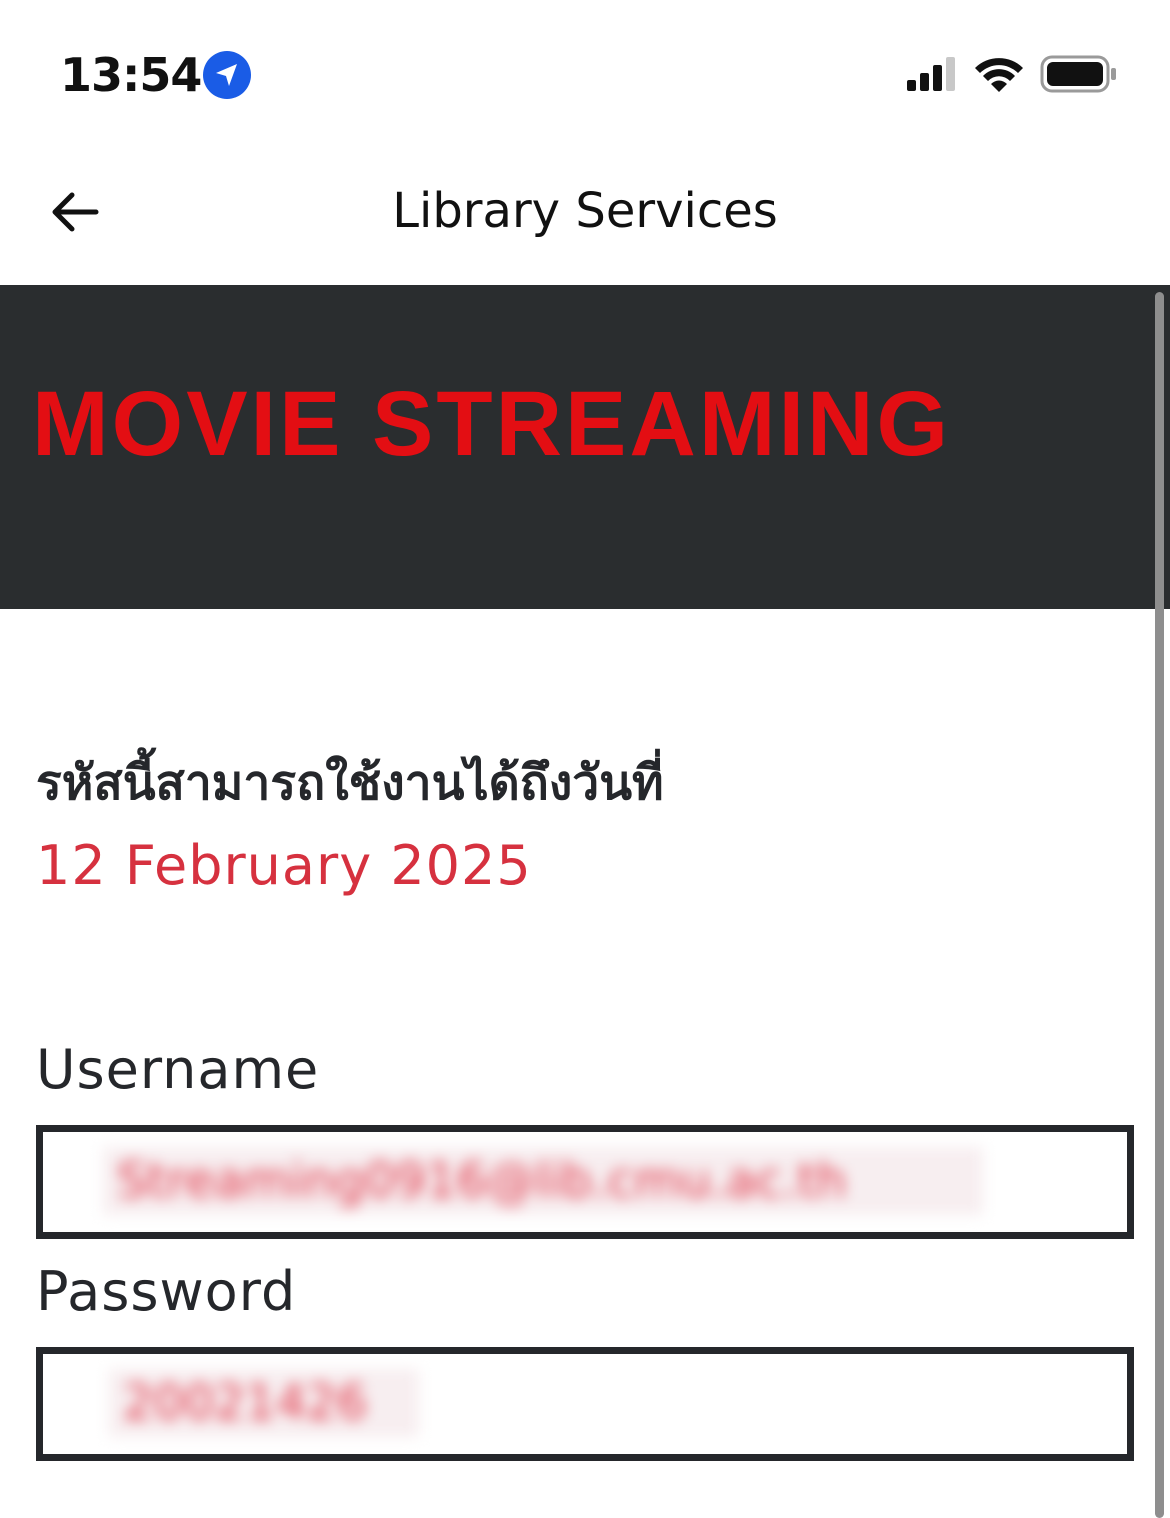 The height and width of the screenshot is (1518, 1170). Describe the element at coordinates (227, 75) in the screenshot. I see `location-arrow-icon` at that location.